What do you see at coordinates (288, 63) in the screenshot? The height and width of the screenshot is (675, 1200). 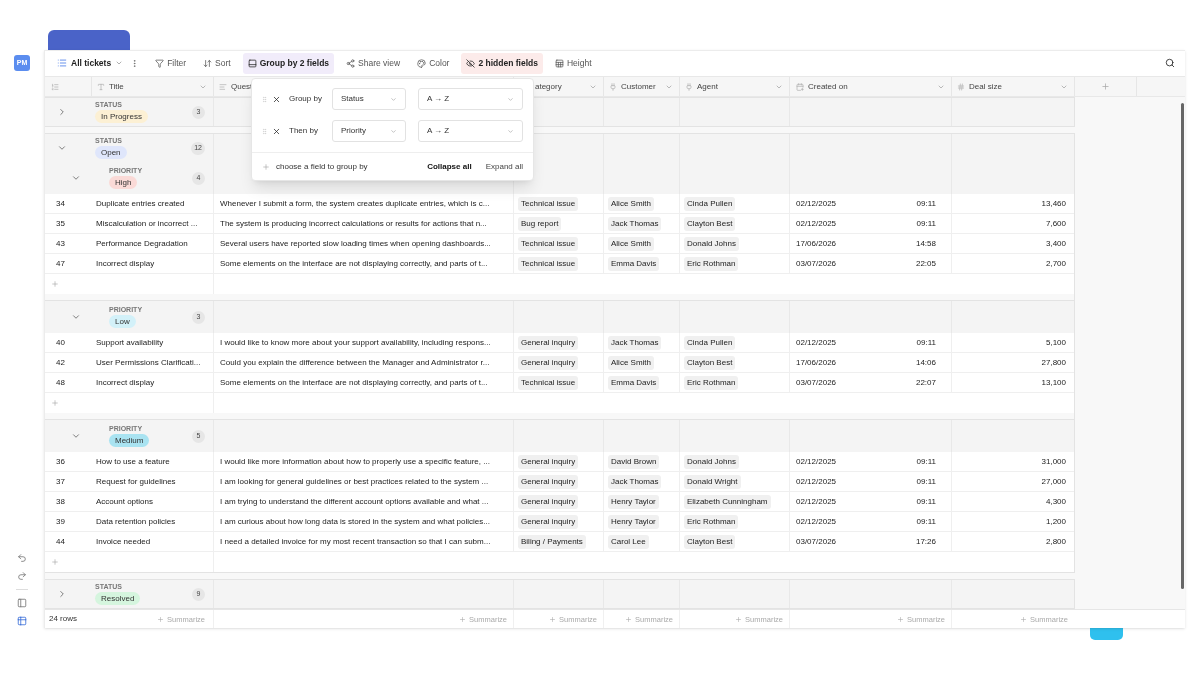 I see `toolbar-button: Group by 2 fields` at bounding box center [288, 63].